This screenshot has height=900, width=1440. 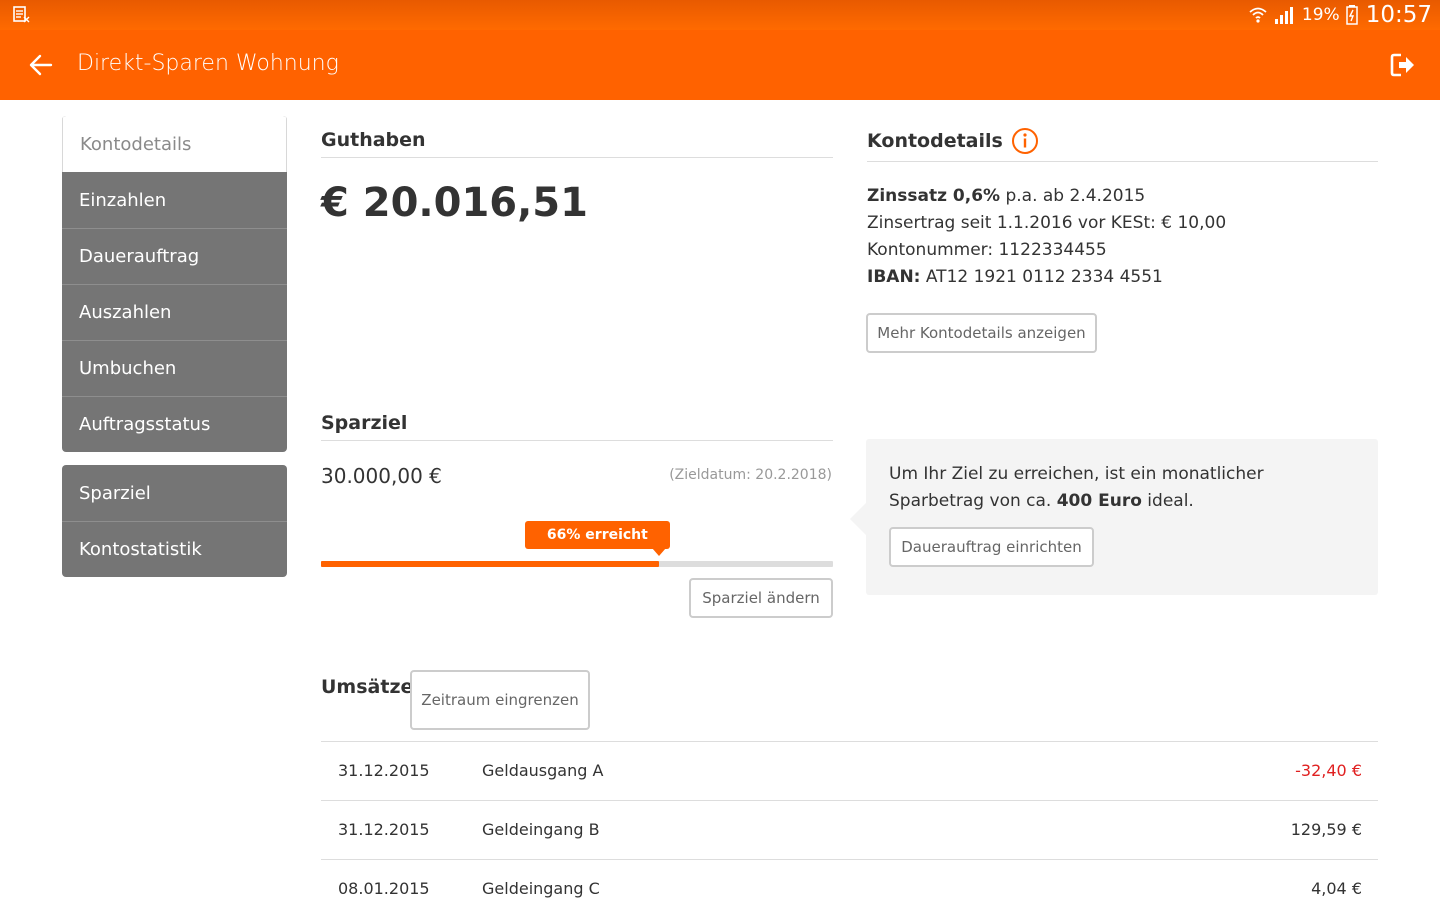 What do you see at coordinates (1336, 888) in the screenshot?
I see `transaction-amount: 4,04 €` at bounding box center [1336, 888].